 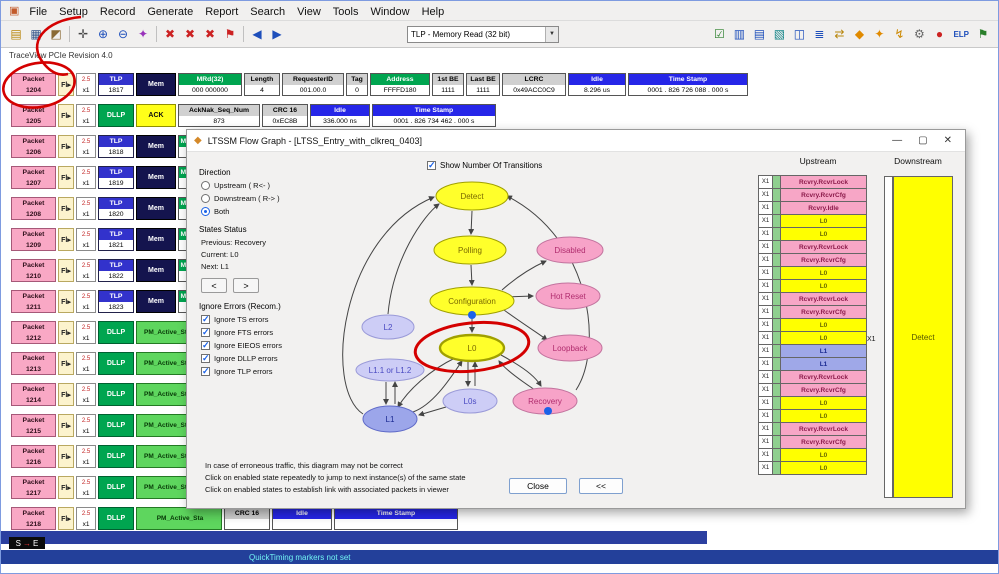 I want to click on trace-row-1208: Packet1208Fl▸2.5x1TLP1820MemMW, so click(x=104, y=208).